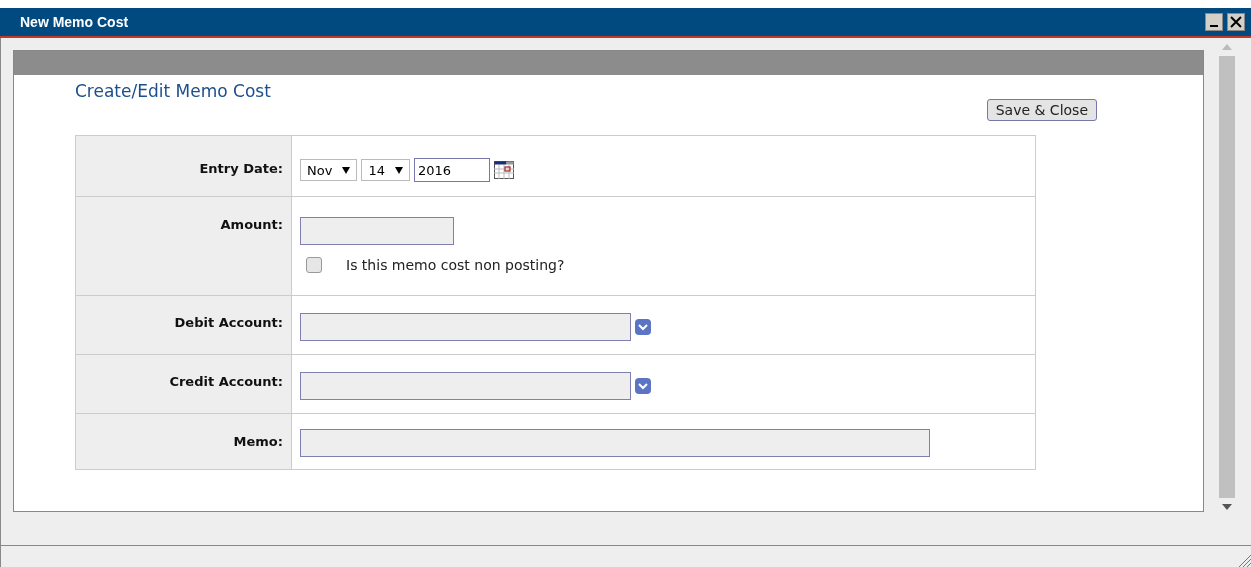 The width and height of the screenshot is (1251, 567). I want to click on year-field: 2016, so click(451, 170).